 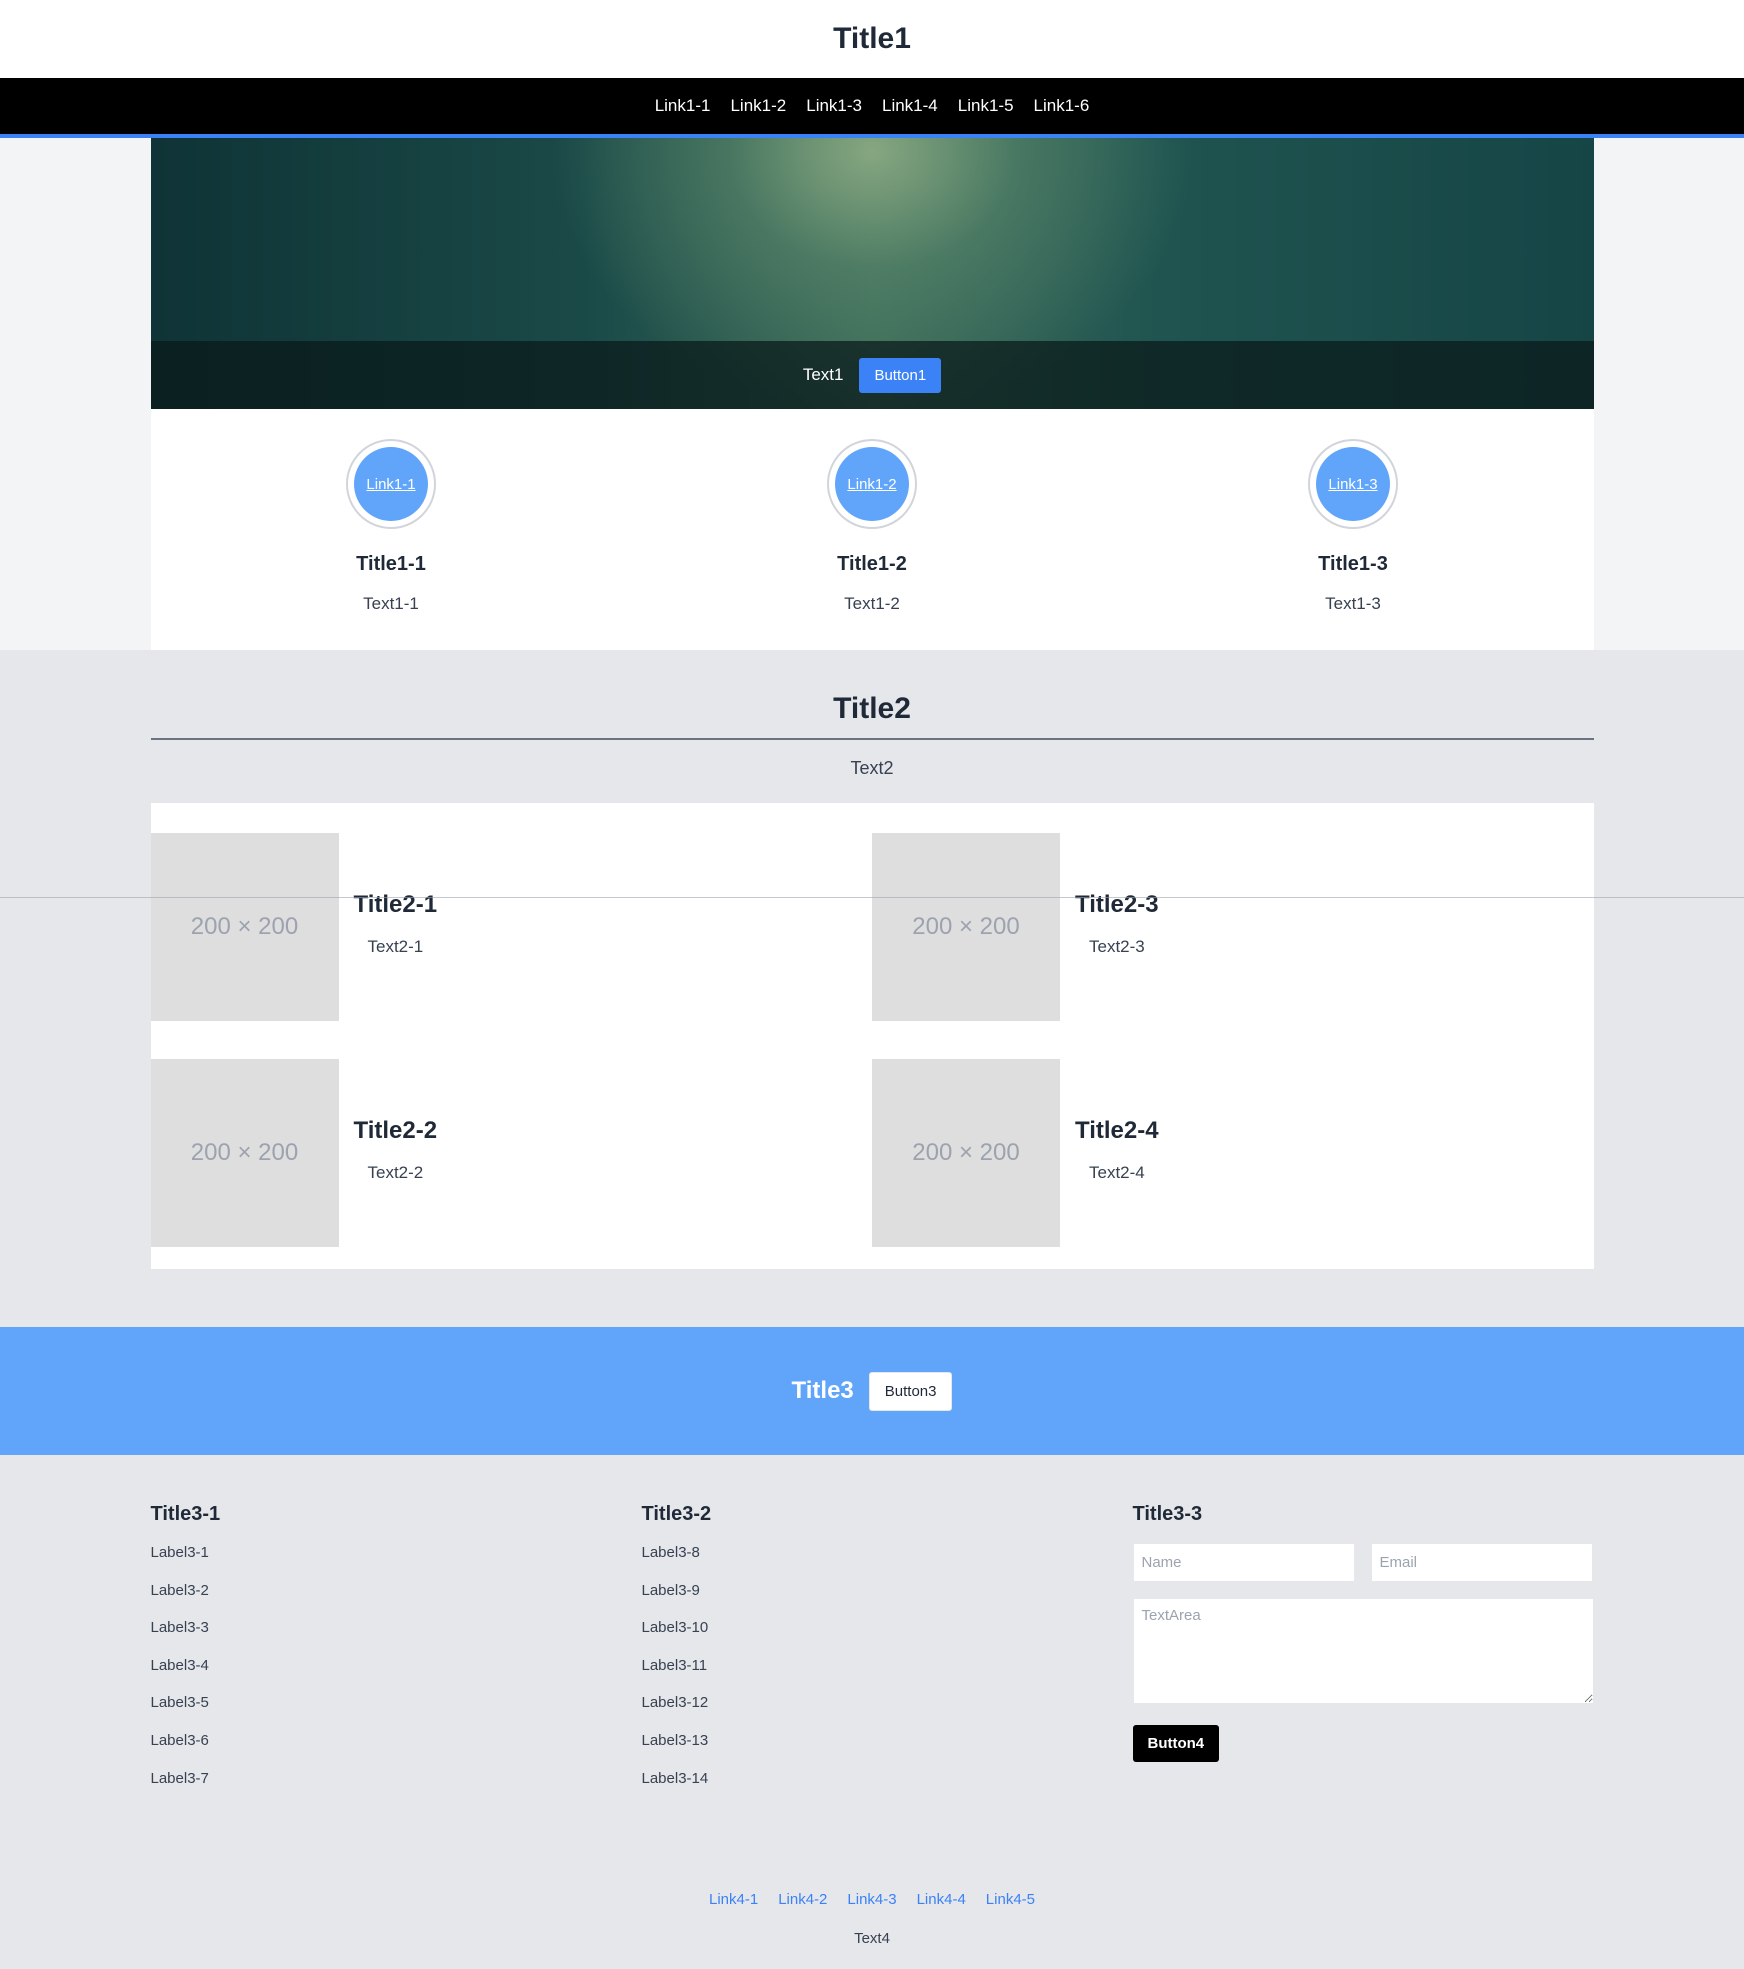 I want to click on cta-banner: Title3 Button3, so click(x=872, y=1391).